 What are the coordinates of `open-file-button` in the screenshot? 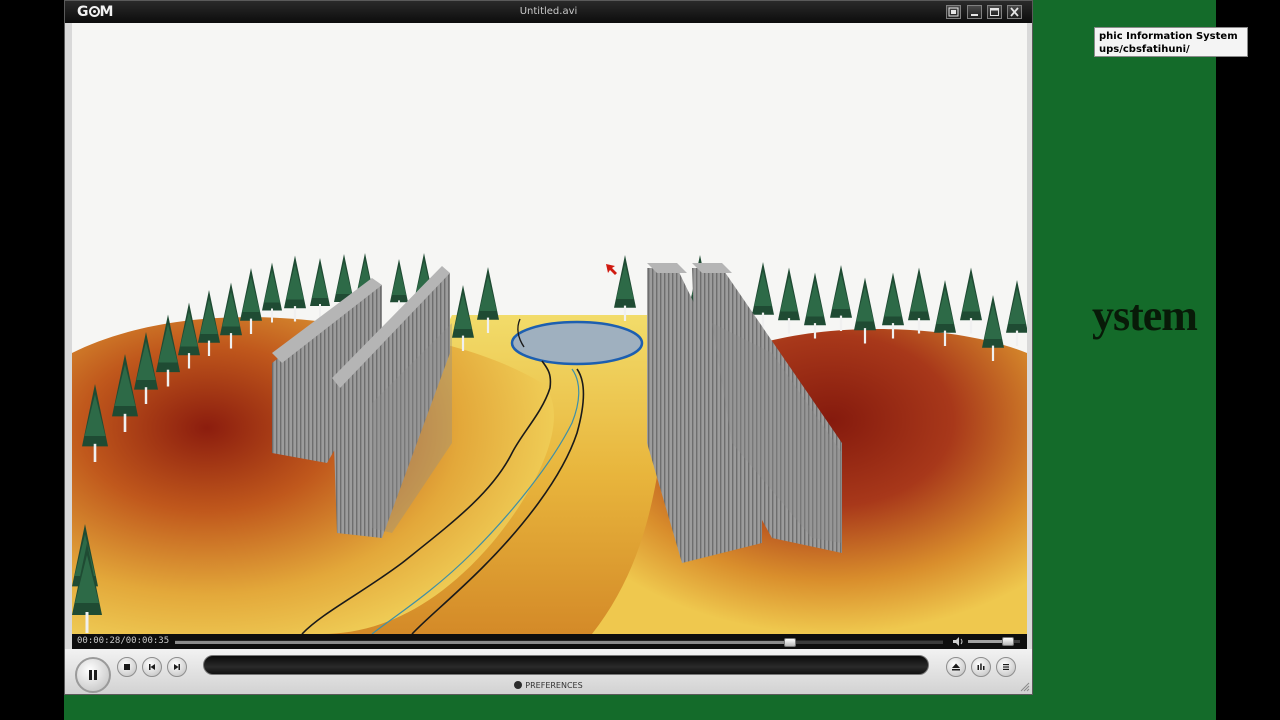 It's located at (956, 667).